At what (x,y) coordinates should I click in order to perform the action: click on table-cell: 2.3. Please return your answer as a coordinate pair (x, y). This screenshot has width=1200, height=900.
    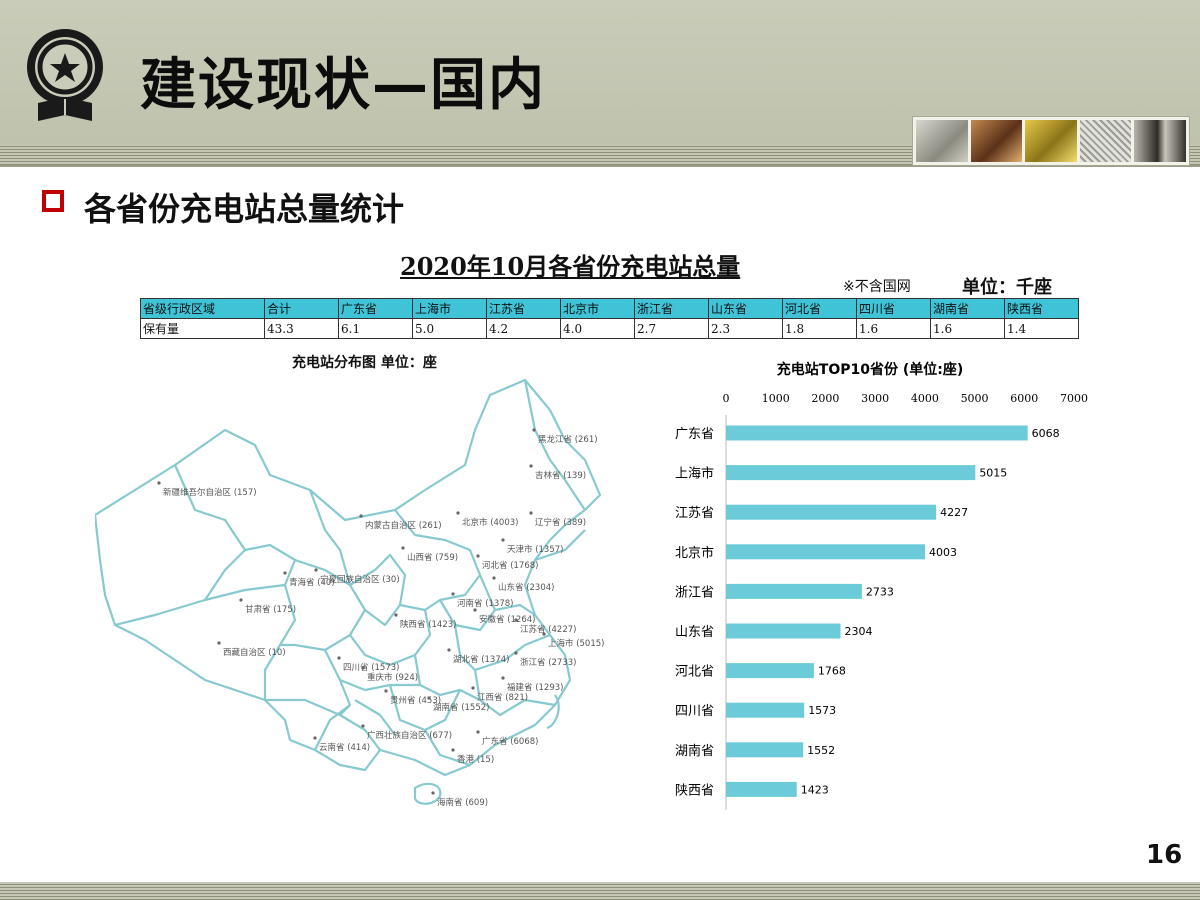
    Looking at the image, I should click on (745, 328).